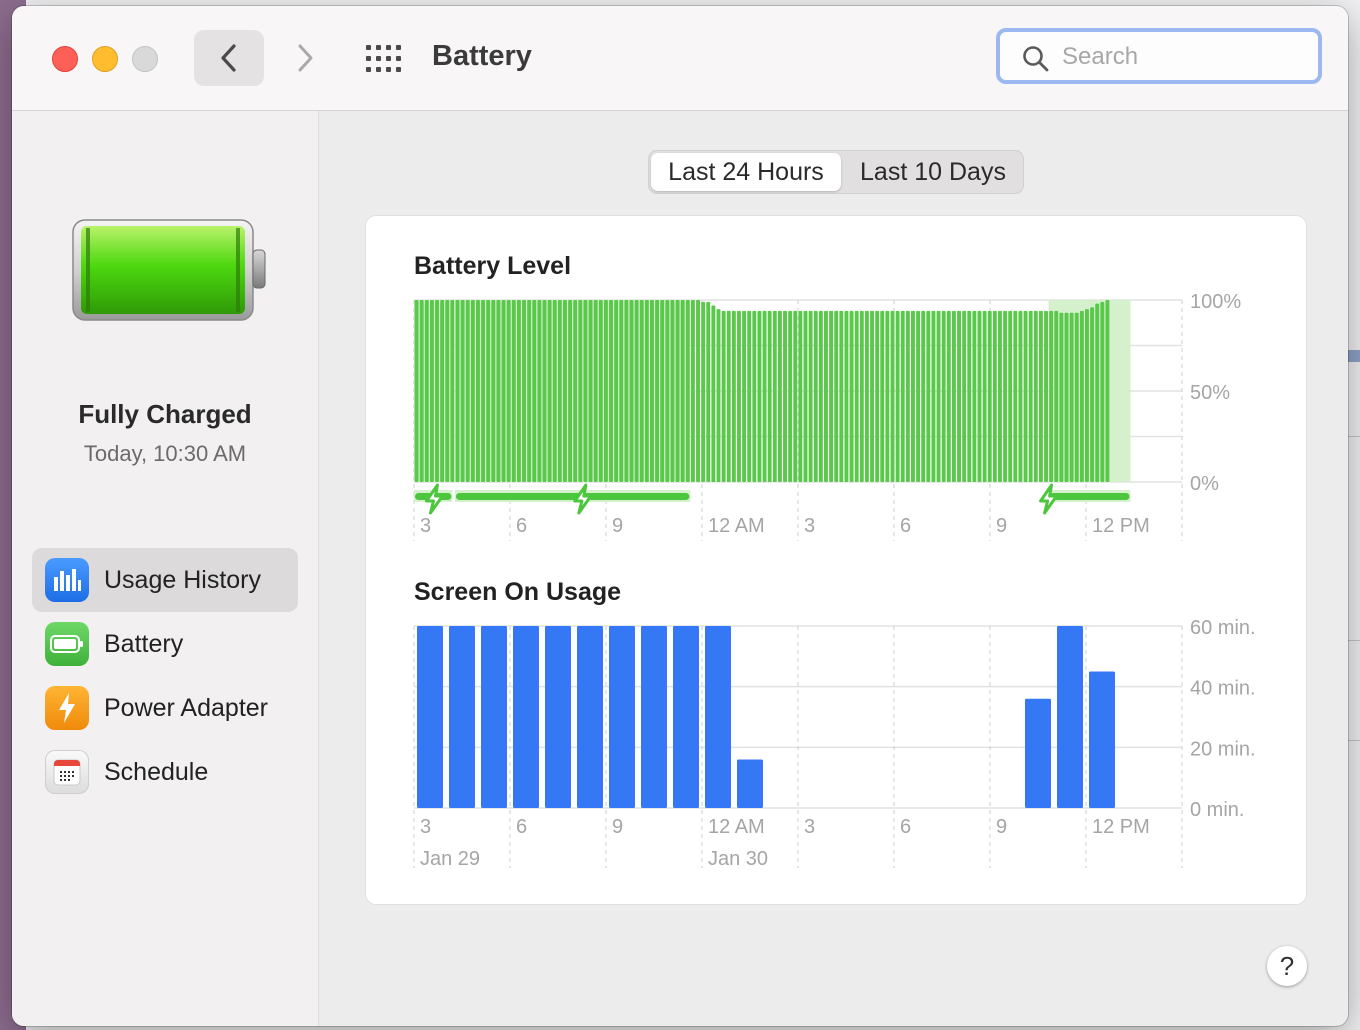 Image resolution: width=1360 pixels, height=1030 pixels. I want to click on help-button: ?, so click(1287, 966).